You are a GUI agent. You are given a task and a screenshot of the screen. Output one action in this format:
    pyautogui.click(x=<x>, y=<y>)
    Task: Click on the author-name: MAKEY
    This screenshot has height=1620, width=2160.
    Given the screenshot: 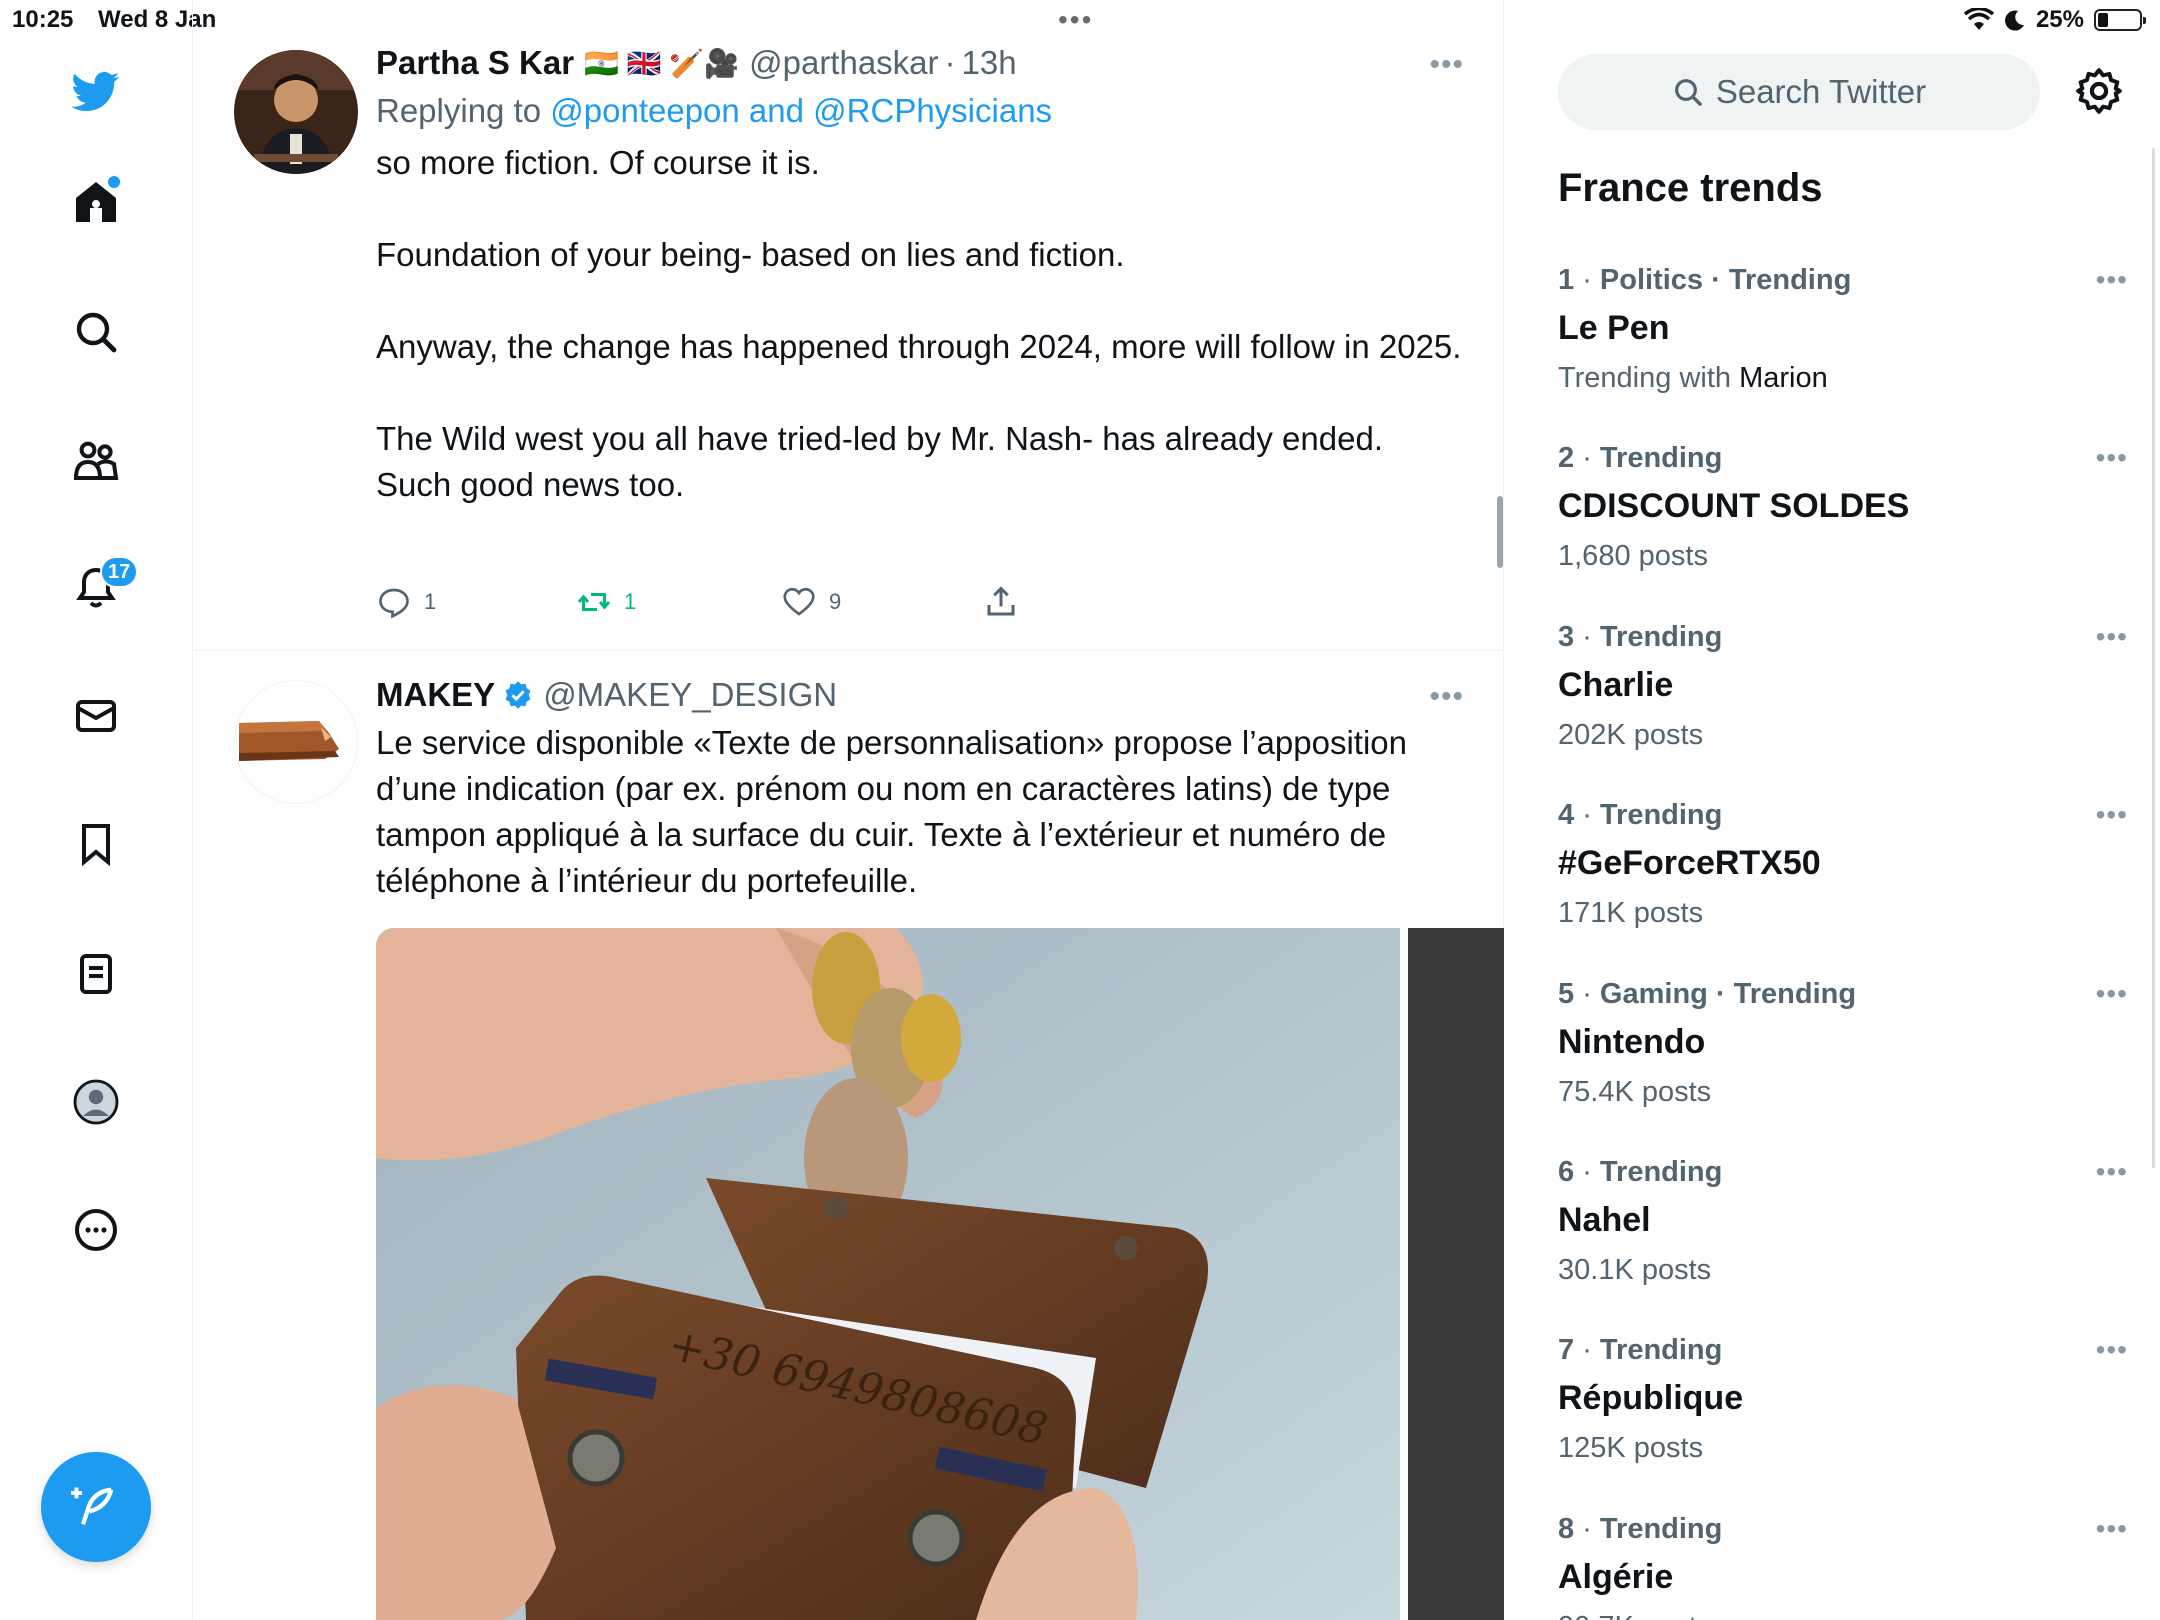 What is the action you would take?
    pyautogui.click(x=435, y=695)
    